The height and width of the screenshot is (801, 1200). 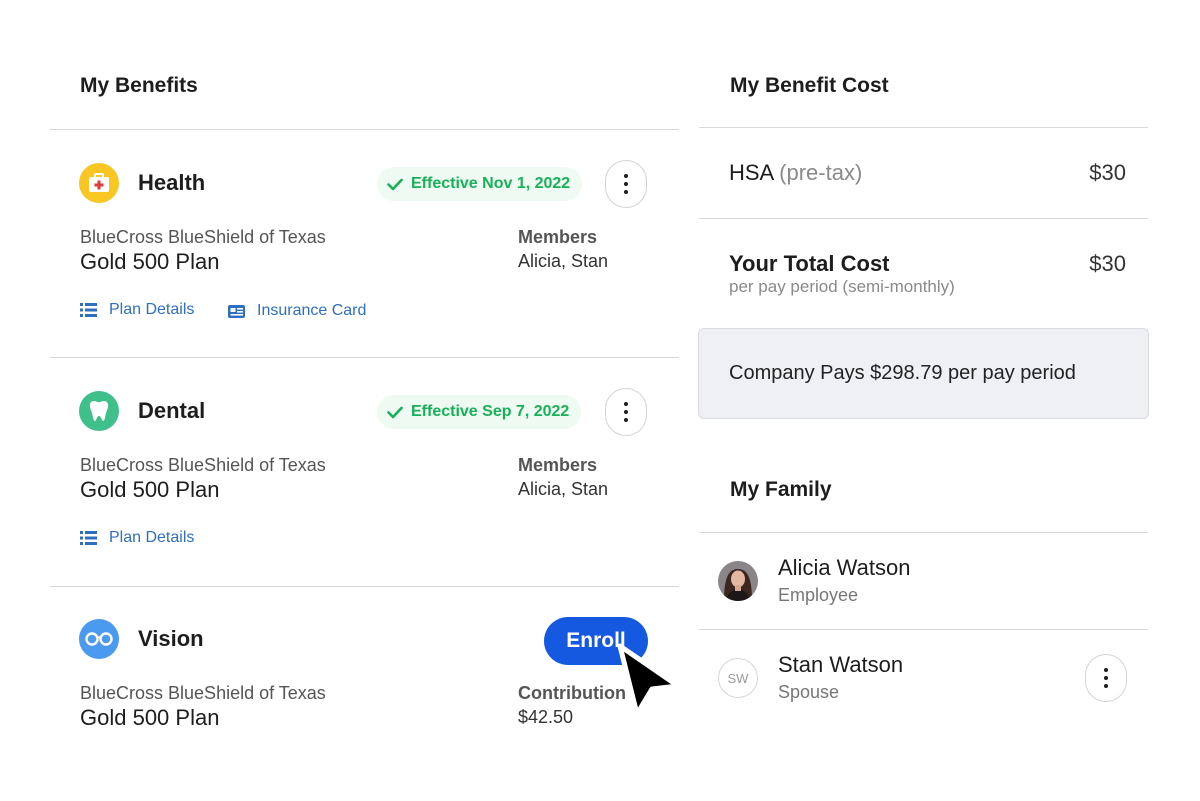 What do you see at coordinates (821, 172) in the screenshot?
I see `hsa-qualifier: (pre-tax)` at bounding box center [821, 172].